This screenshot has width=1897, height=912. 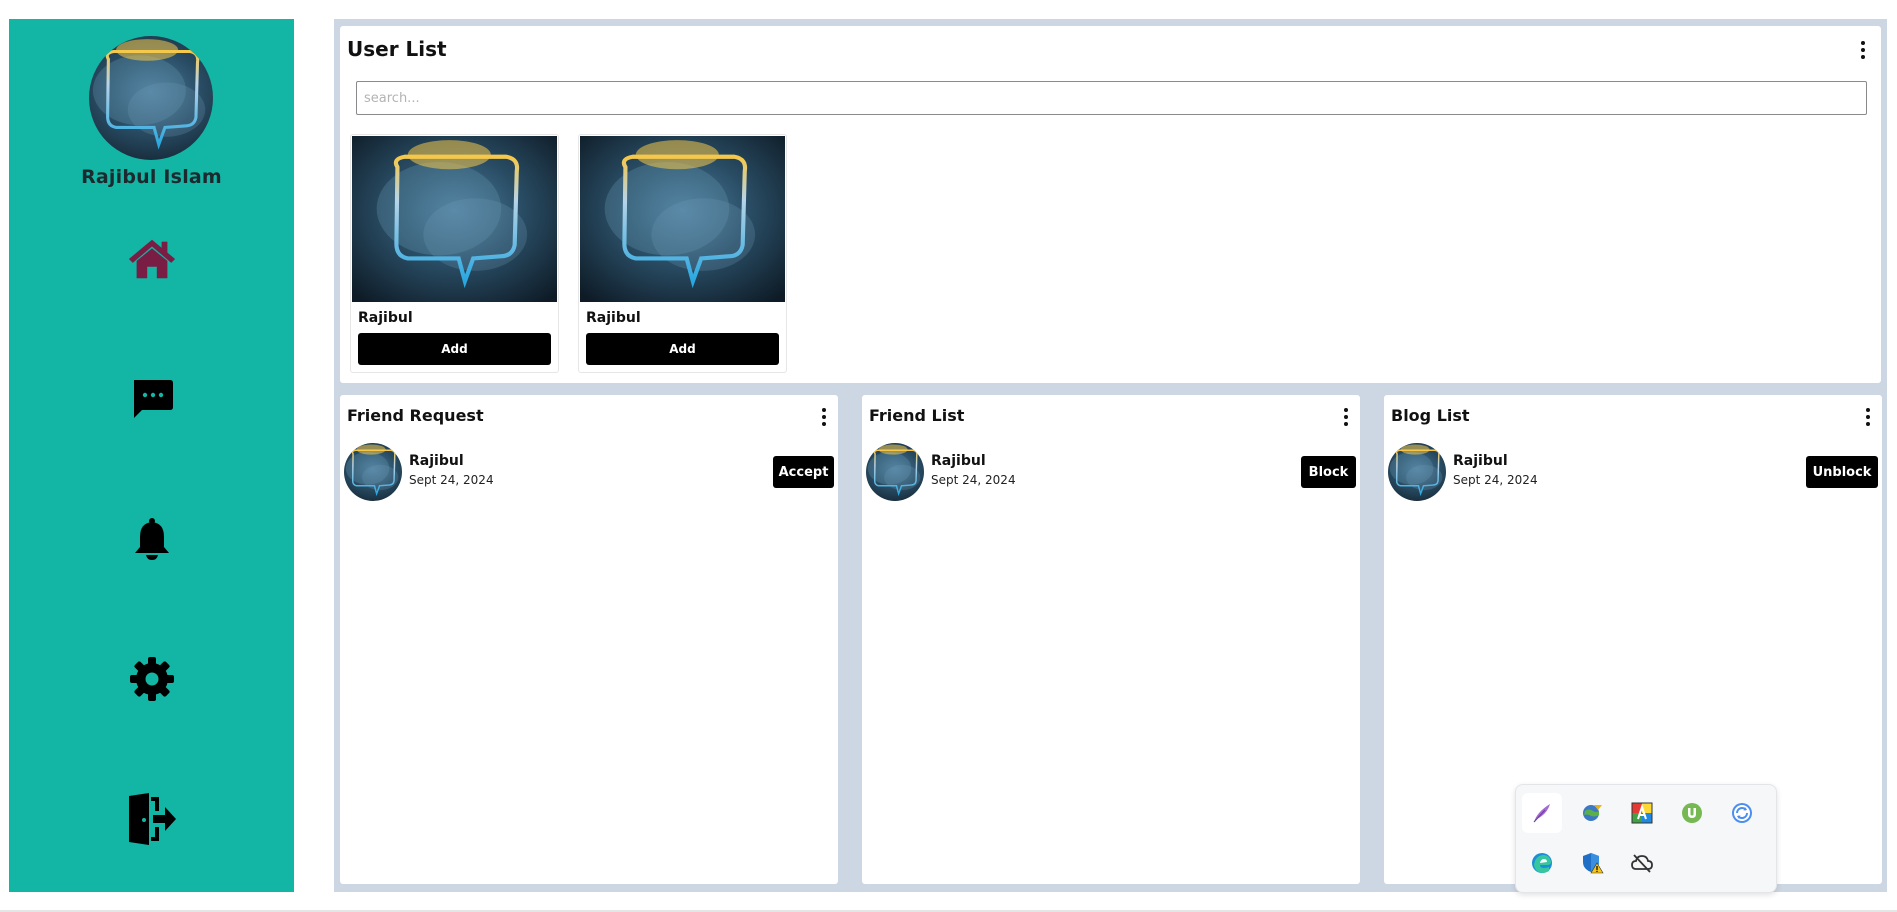 What do you see at coordinates (152, 539) in the screenshot?
I see `bell-icon` at bounding box center [152, 539].